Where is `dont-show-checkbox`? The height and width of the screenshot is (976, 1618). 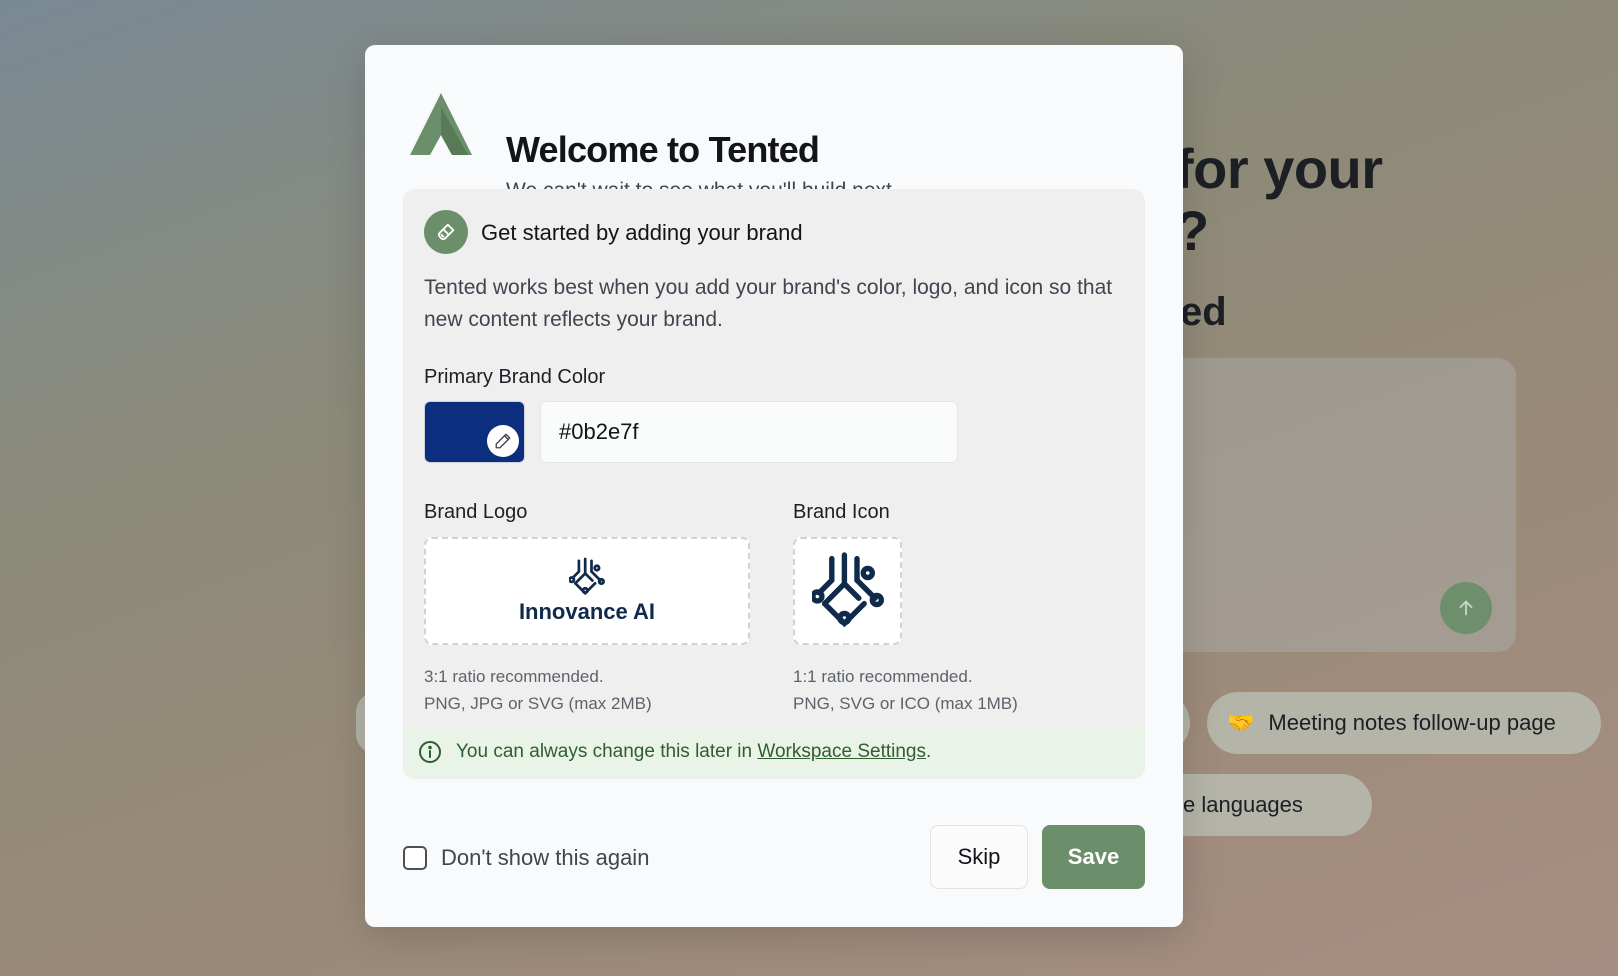
dont-show-checkbox is located at coordinates (415, 858).